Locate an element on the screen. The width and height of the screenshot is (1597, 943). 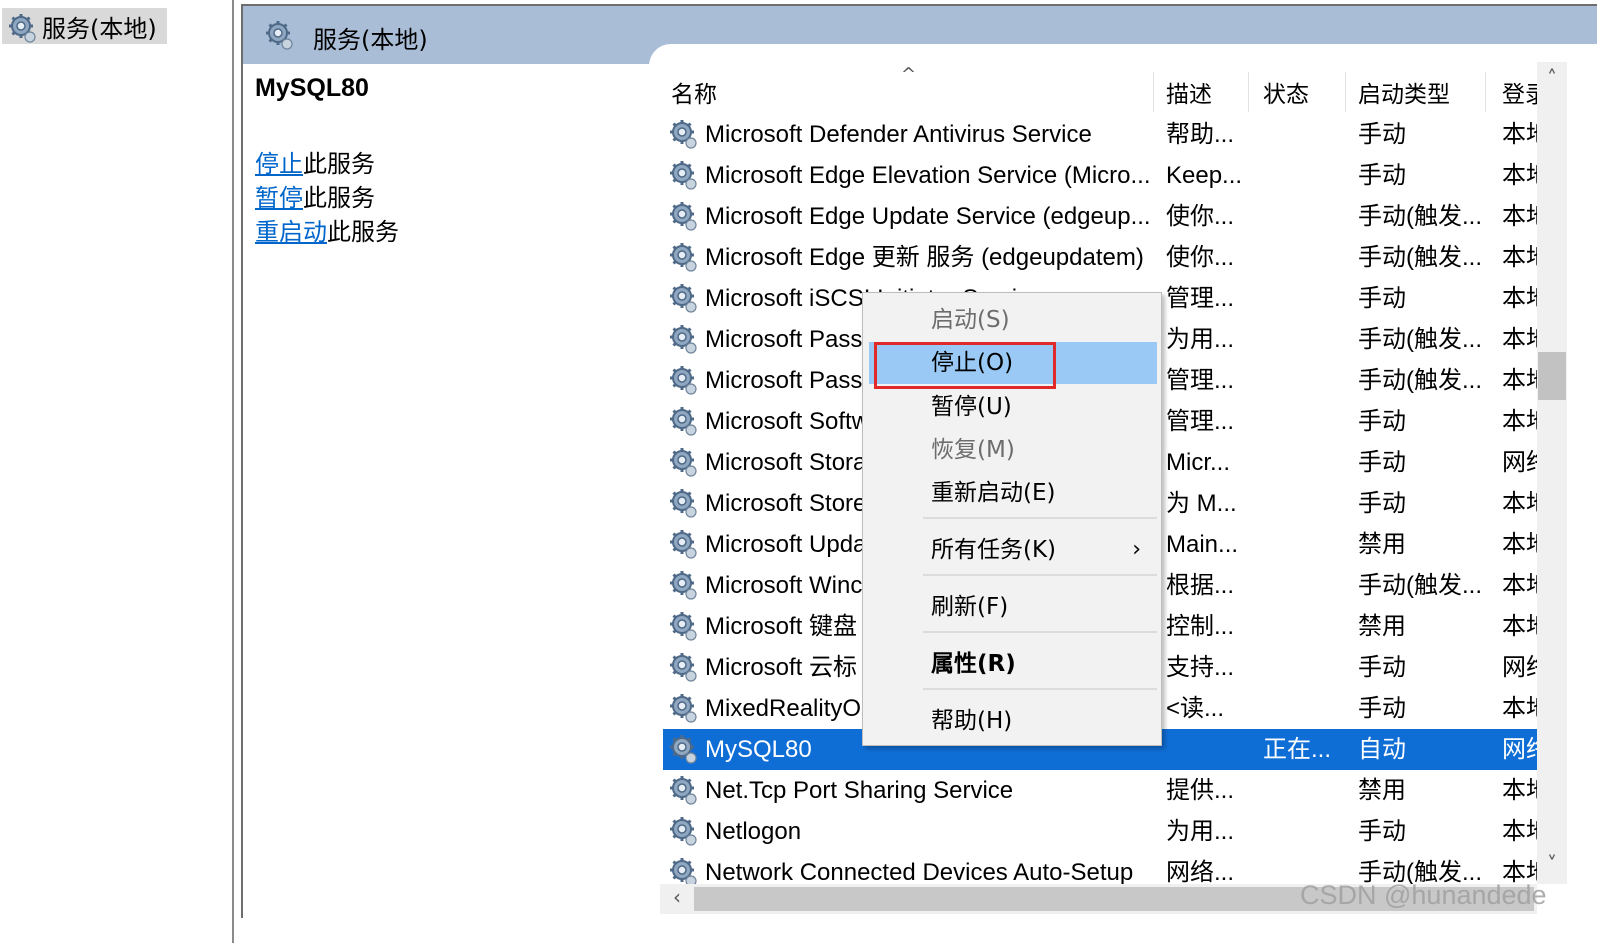
action-restart: 重启动此服务 is located at coordinates (445, 232).